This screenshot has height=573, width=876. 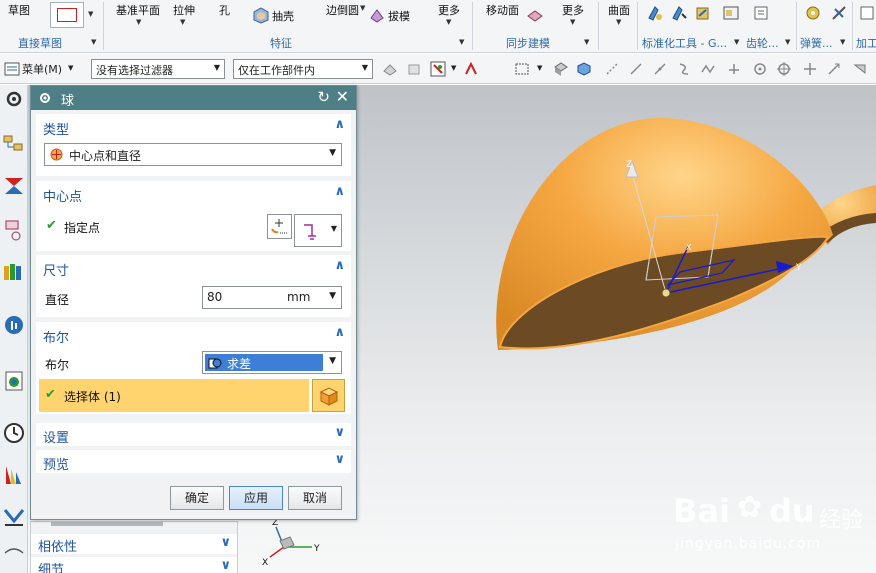 I want to click on reset-icon: ↻, so click(x=323, y=97).